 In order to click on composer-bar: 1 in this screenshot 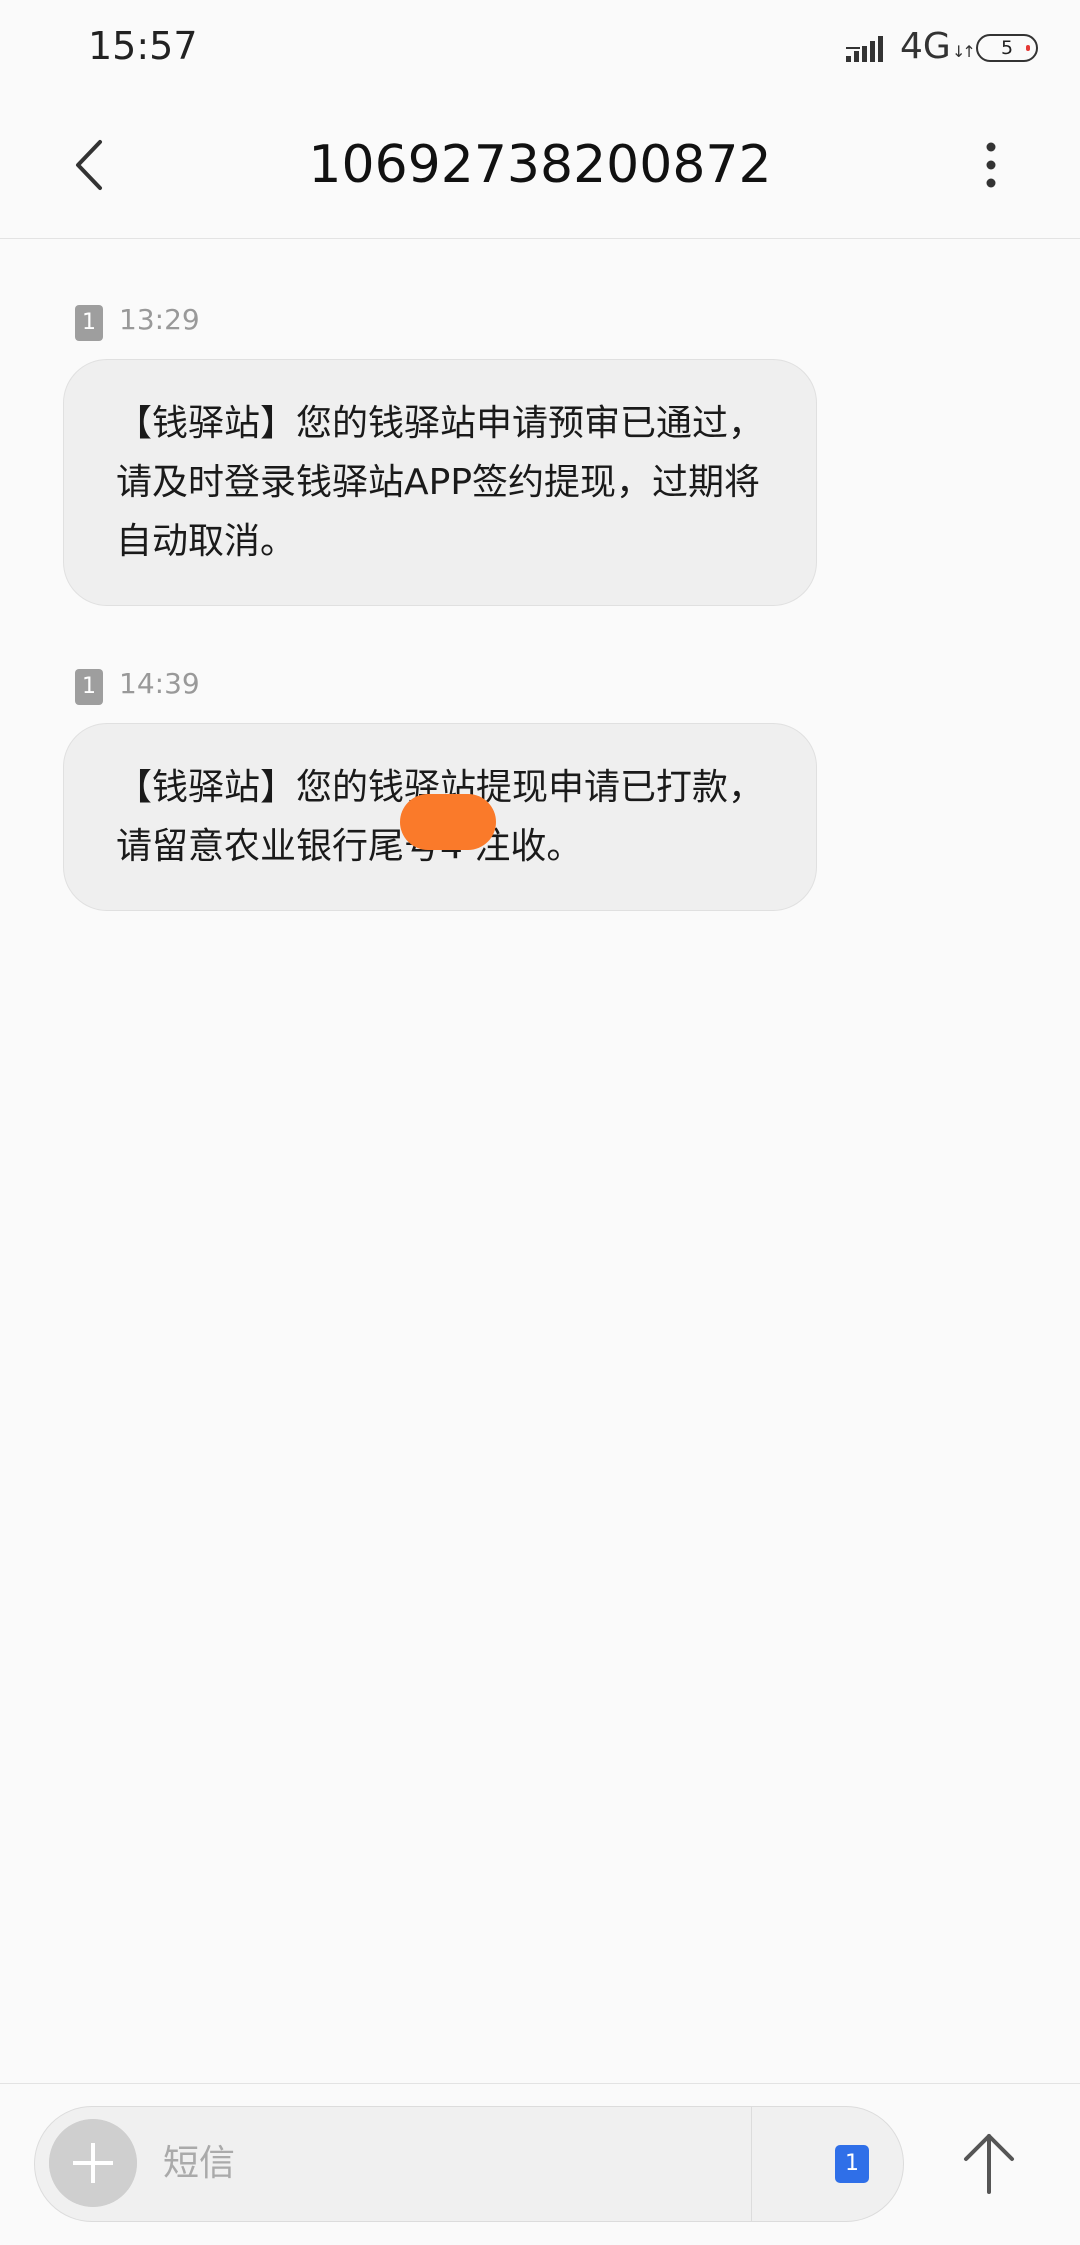, I will do `click(540, 2164)`.